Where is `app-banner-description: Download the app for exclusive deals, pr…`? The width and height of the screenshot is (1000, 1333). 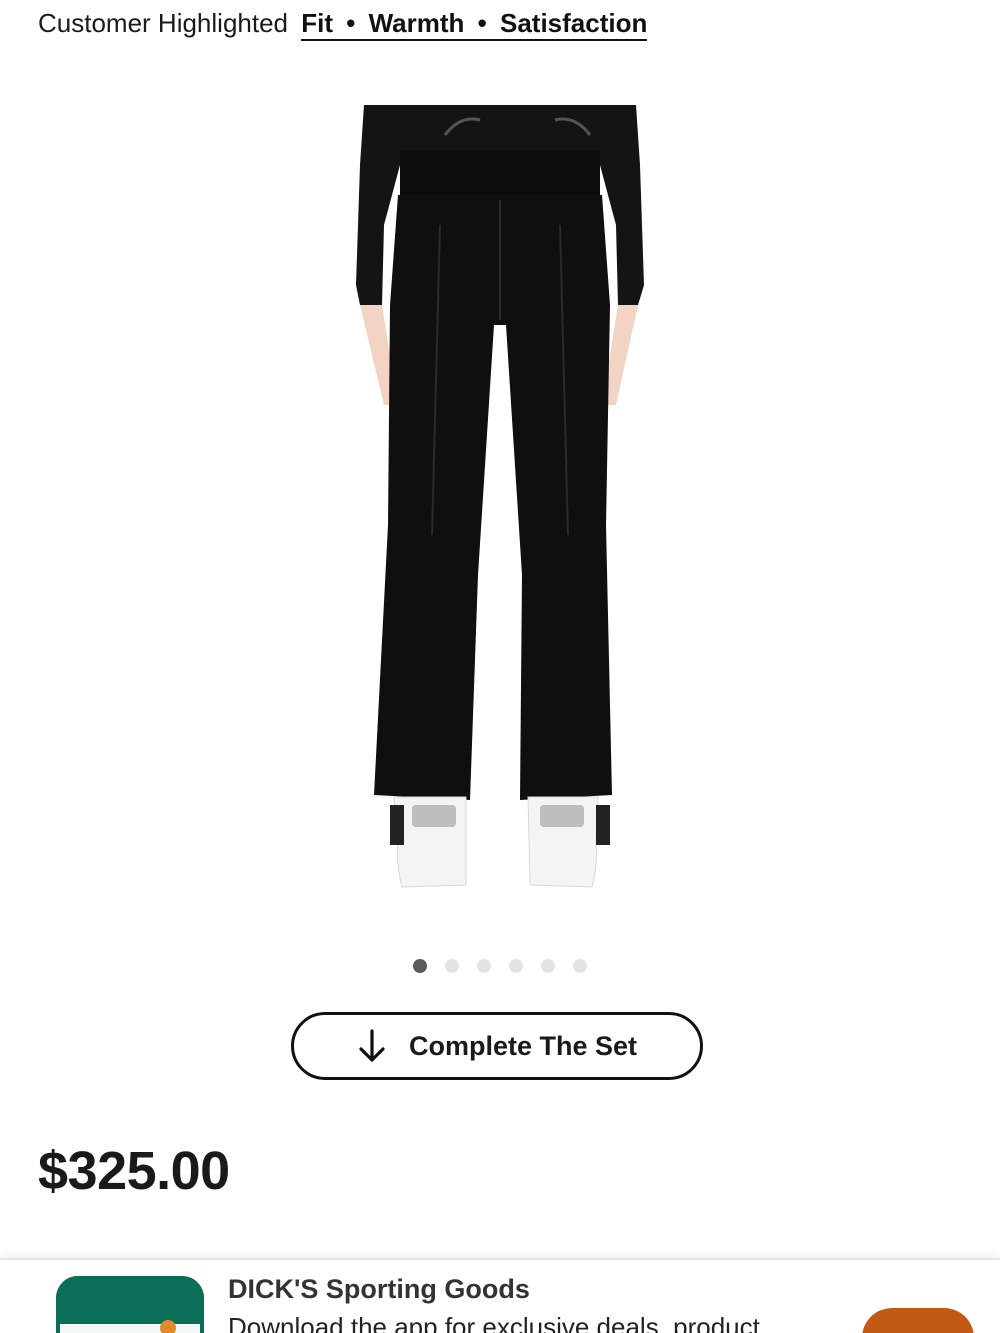
app-banner-description: Download the app for exclusive deals, pr… is located at coordinates (494, 1322).